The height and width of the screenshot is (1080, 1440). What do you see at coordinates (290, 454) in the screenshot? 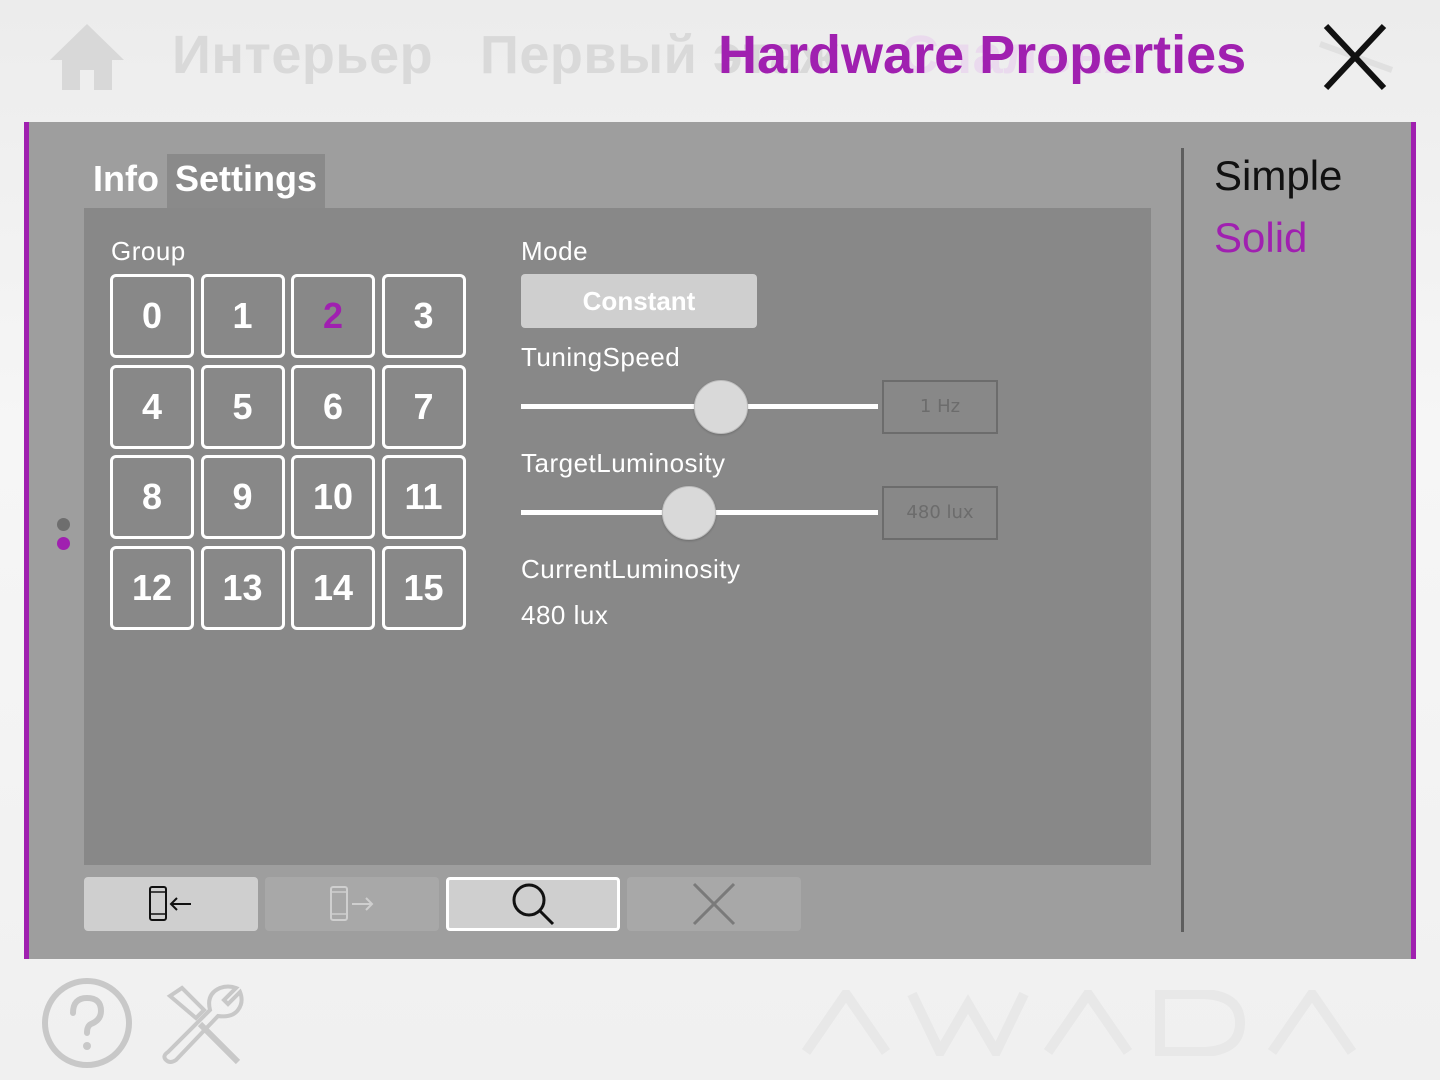
I see `group-grid: 0 1 2 3 4 5 6 7 8 9 10 11 12 13 14 15` at bounding box center [290, 454].